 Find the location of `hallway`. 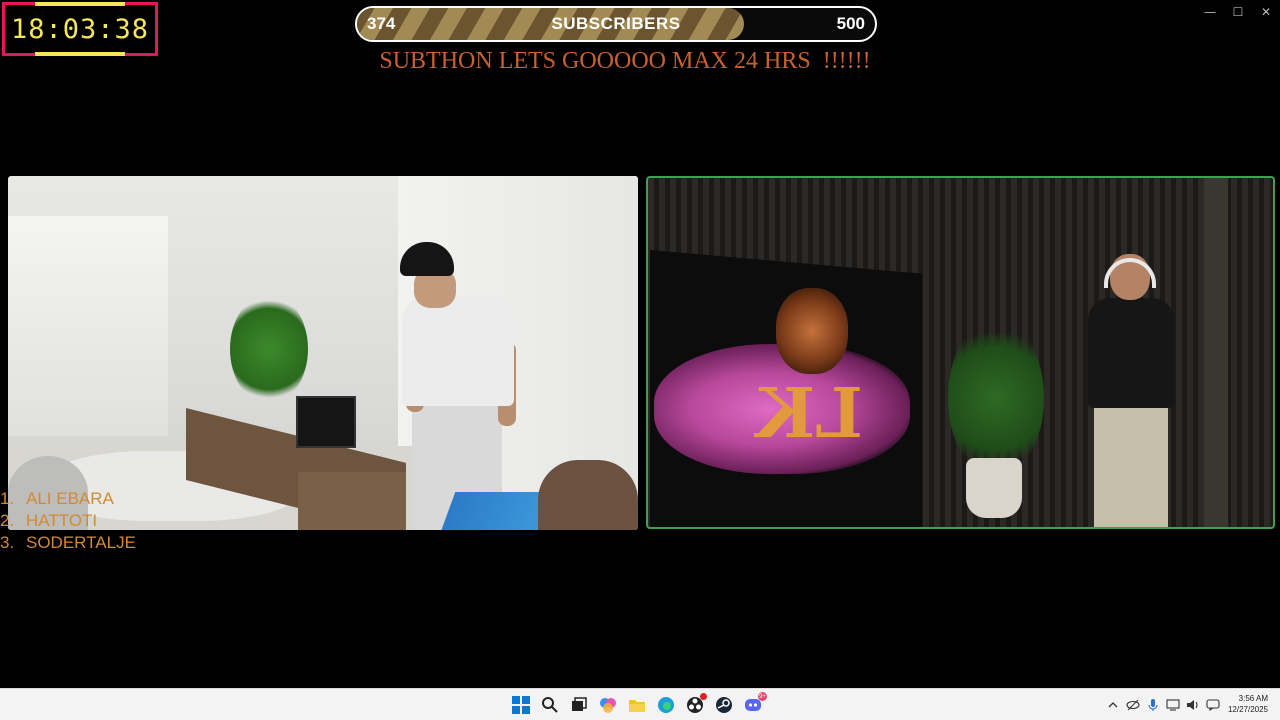

hallway is located at coordinates (88, 326).